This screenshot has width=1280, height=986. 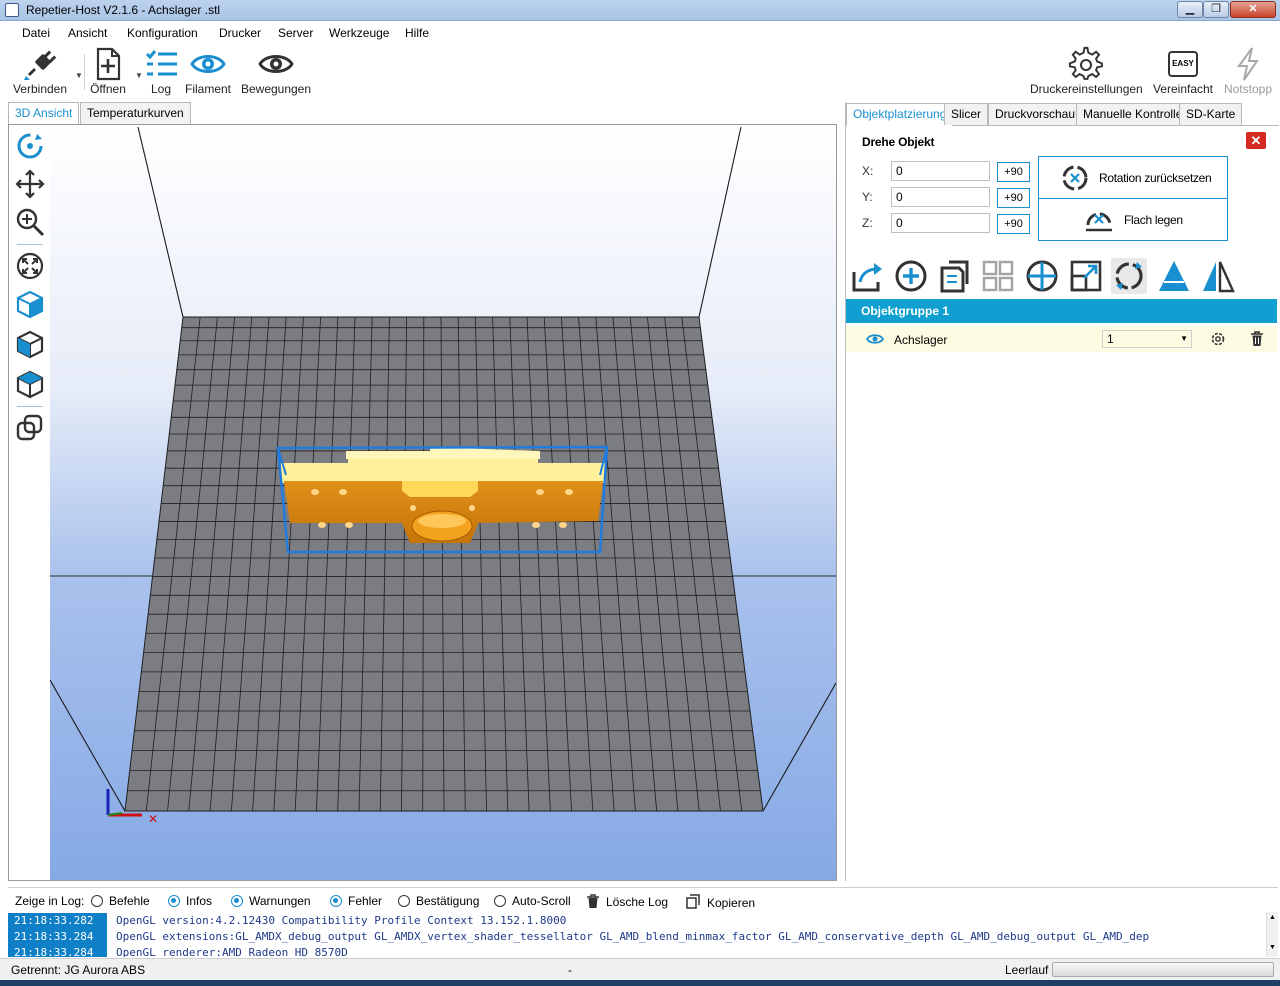 What do you see at coordinates (40, 89) in the screenshot?
I see `connect-label: Verbinden` at bounding box center [40, 89].